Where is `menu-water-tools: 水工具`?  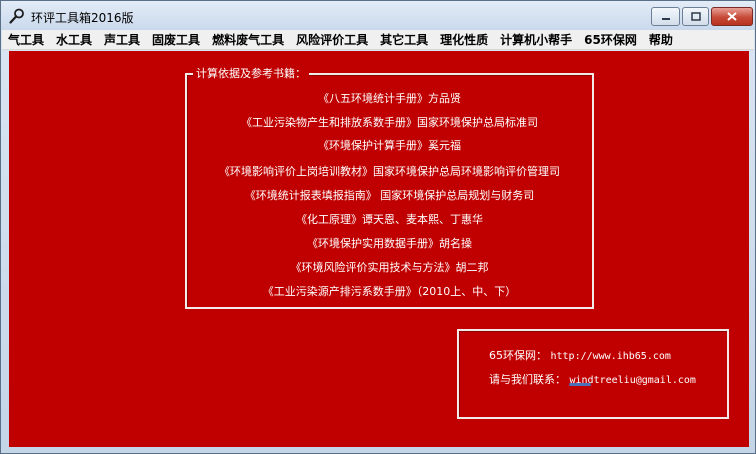
menu-water-tools: 水工具 is located at coordinates (74, 40).